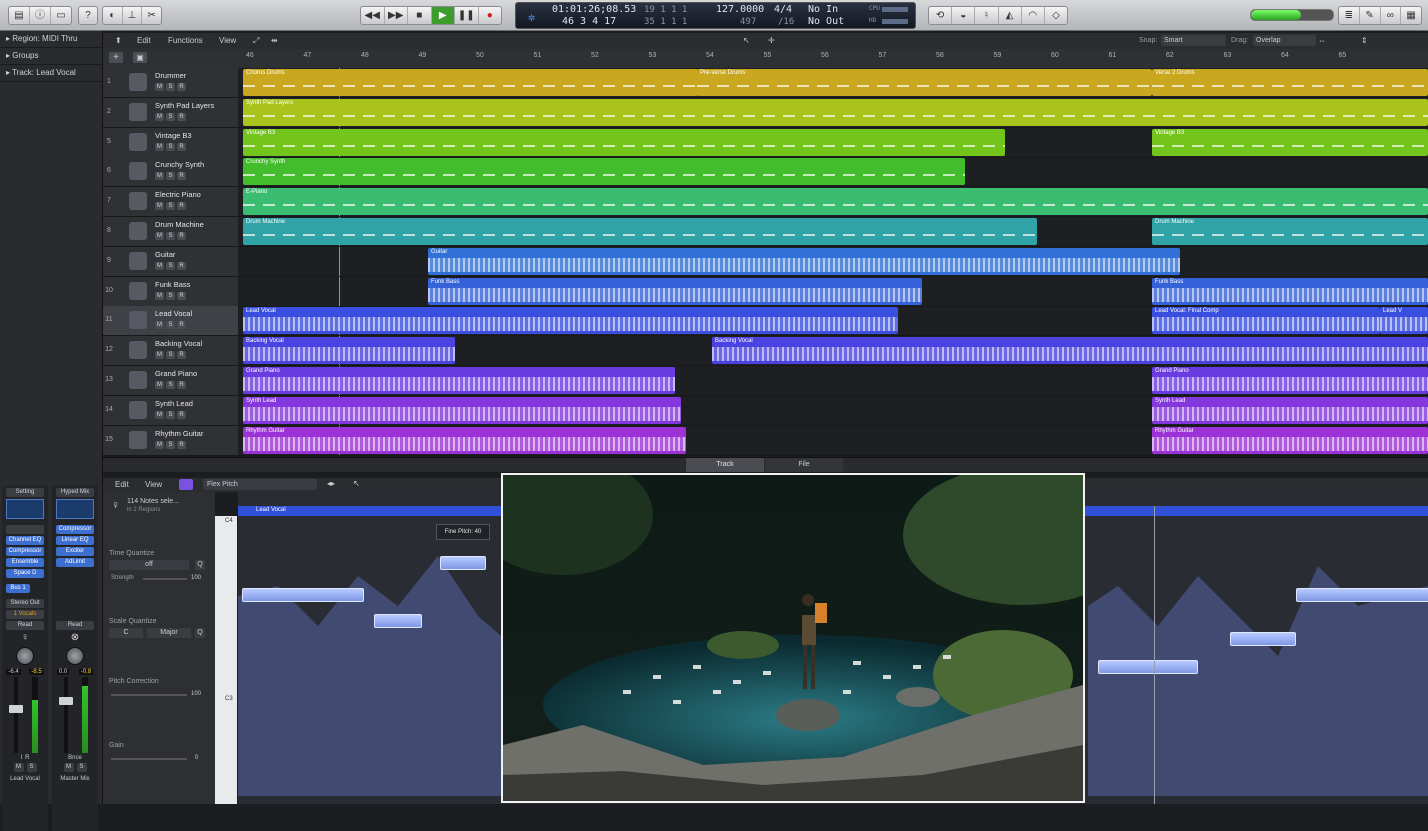 The image size is (1428, 831). Describe the element at coordinates (200, 633) in the screenshot. I see `scale-quantize-button: Q` at that location.